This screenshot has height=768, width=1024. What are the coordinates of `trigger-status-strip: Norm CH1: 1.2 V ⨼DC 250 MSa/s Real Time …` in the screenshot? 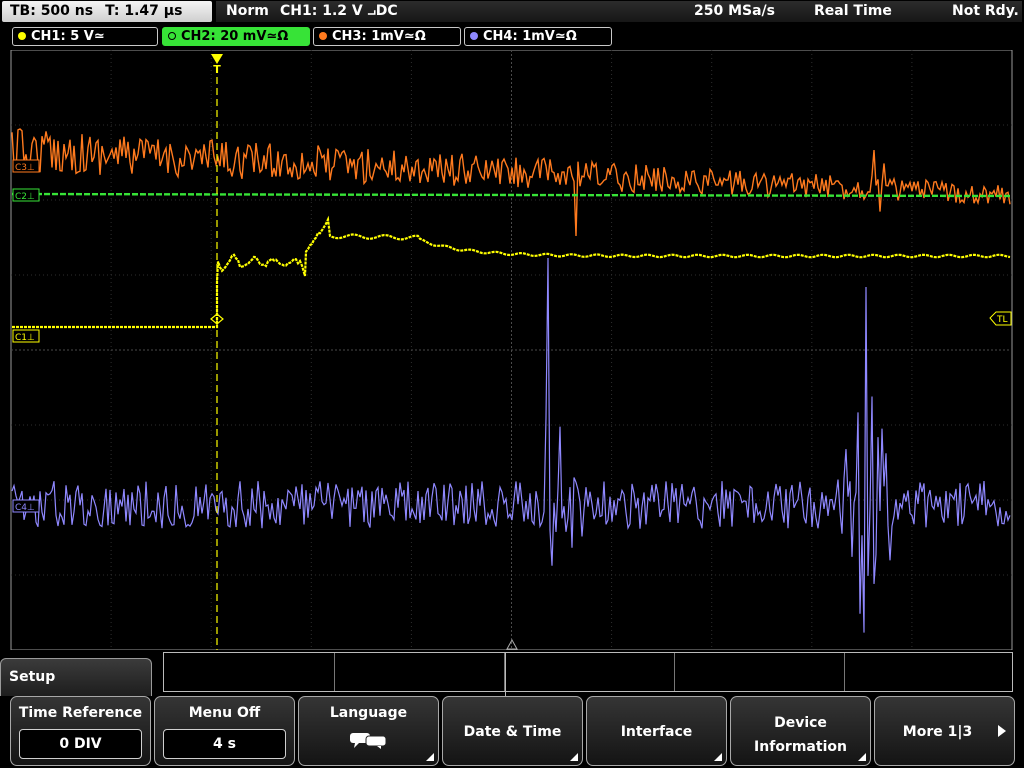 It's located at (619, 11).